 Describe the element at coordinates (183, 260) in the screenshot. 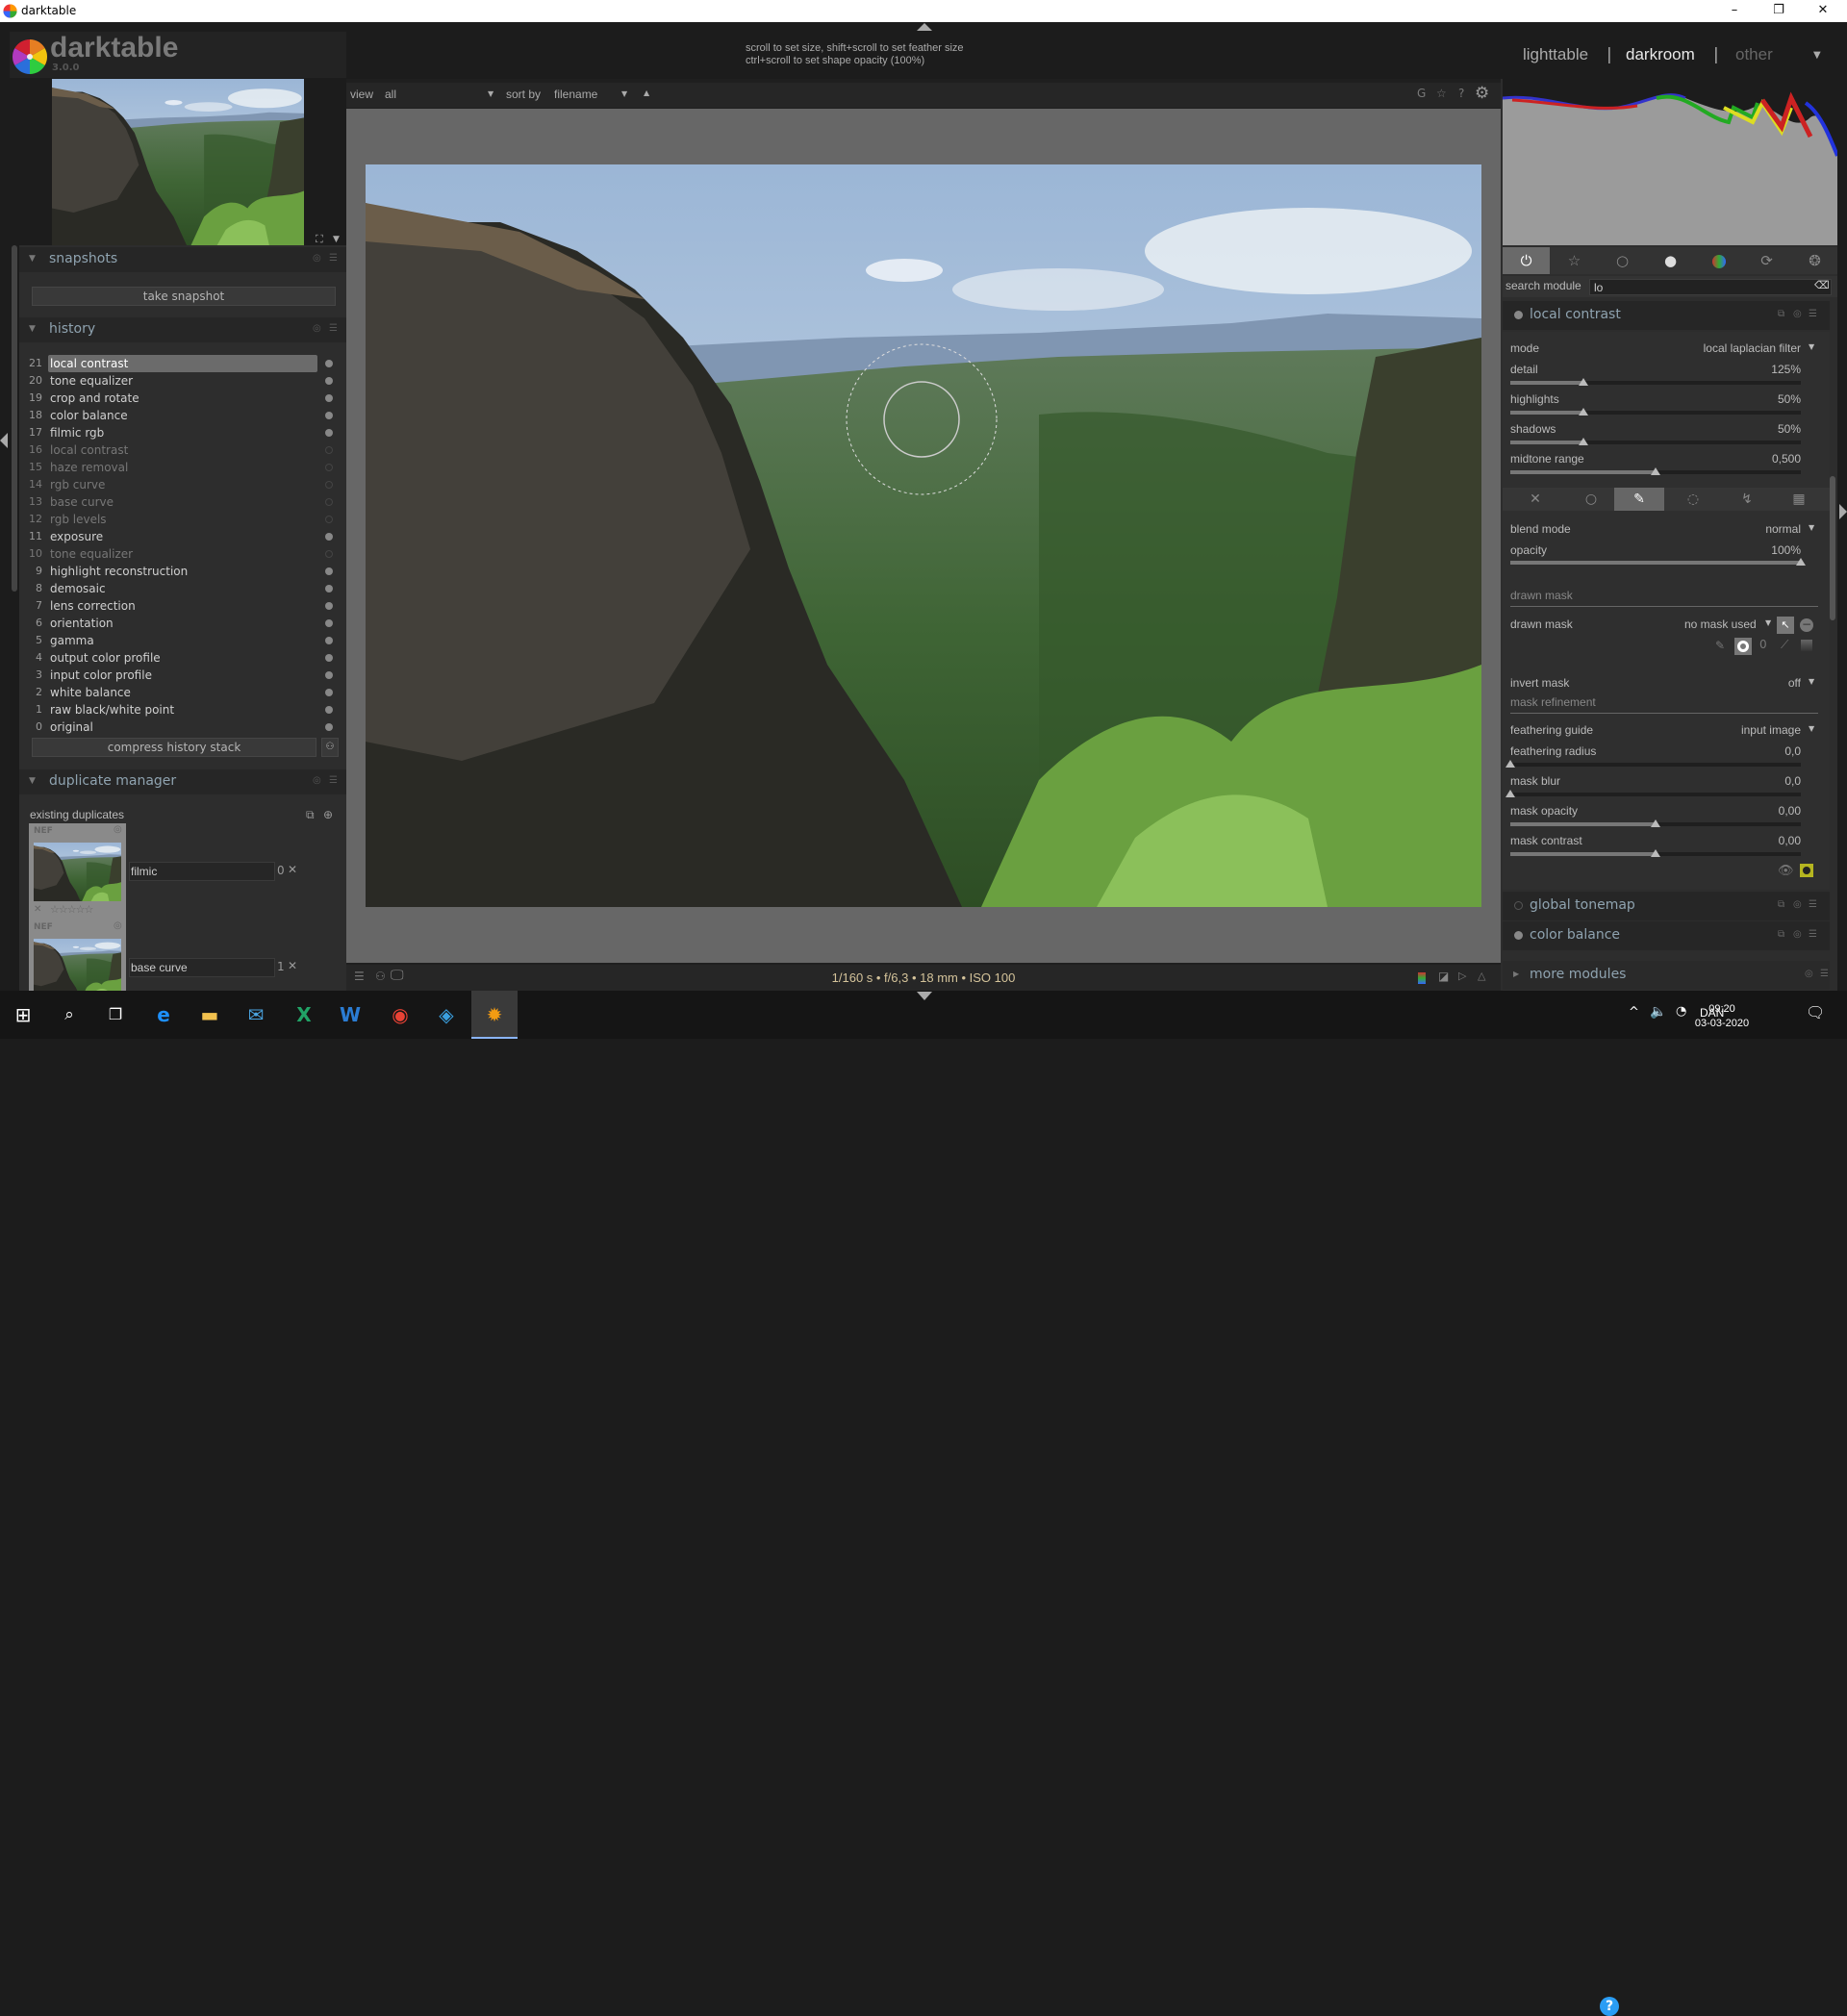

I see `snapshots-header: ▼ snapshots ◎ ☰` at that location.